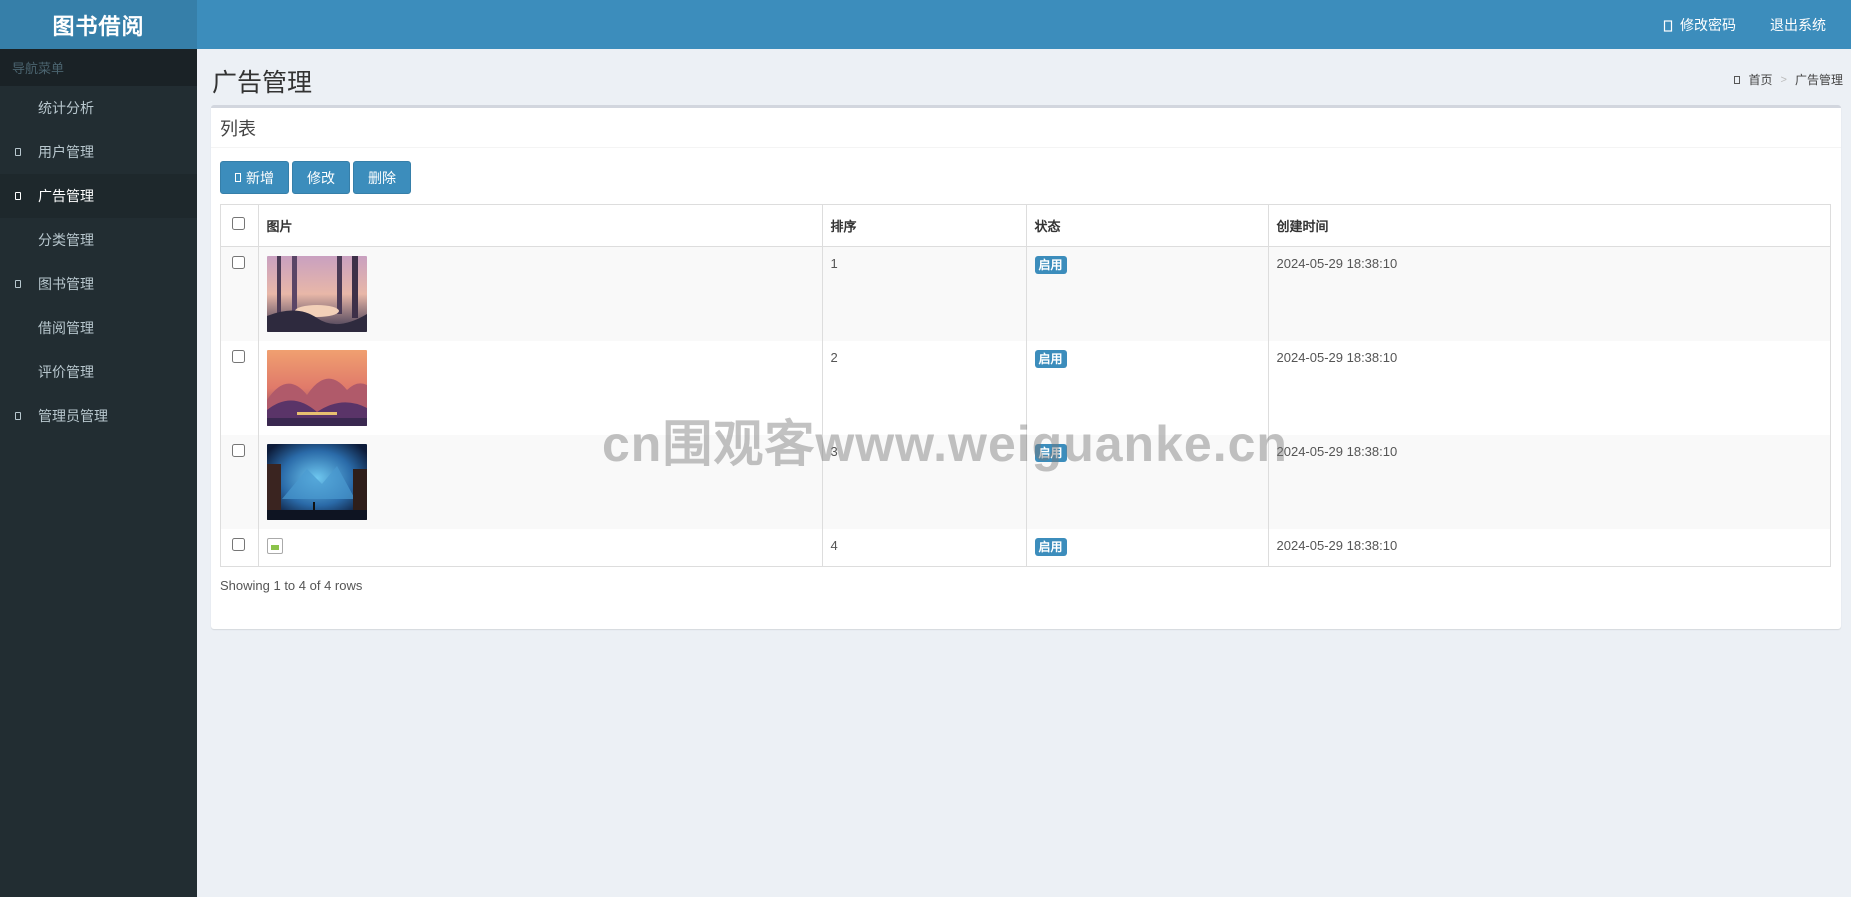 This screenshot has height=897, width=1851. What do you see at coordinates (66, 284) in the screenshot?
I see `sidebar-item-label: 图书管理` at bounding box center [66, 284].